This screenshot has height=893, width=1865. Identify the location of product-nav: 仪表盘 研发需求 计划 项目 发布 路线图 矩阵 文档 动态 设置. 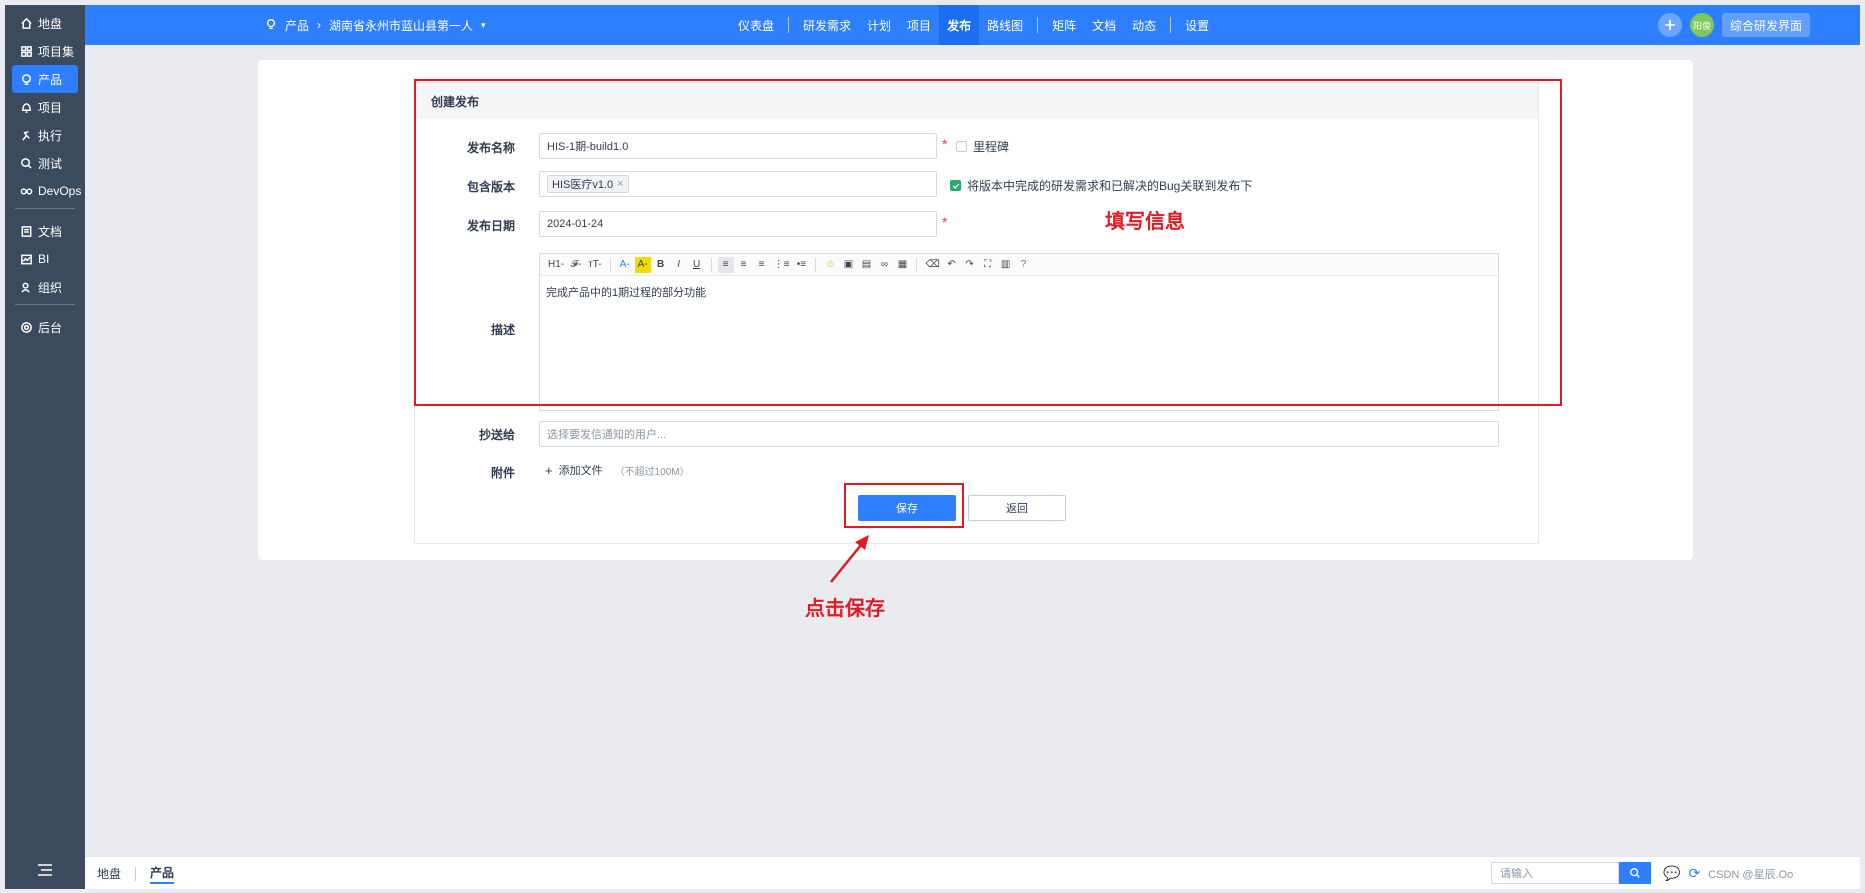
(973, 25).